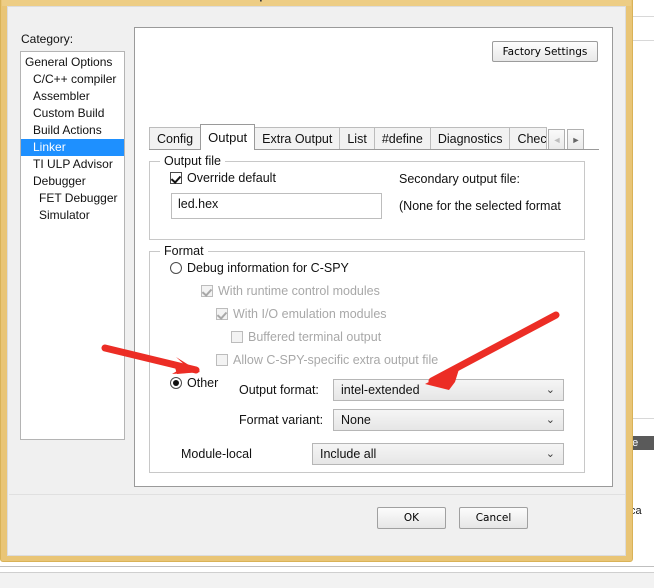 Image resolution: width=654 pixels, height=588 pixels. What do you see at coordinates (268, 268) in the screenshot?
I see `debug-information-label: Debug information for C-SPY` at bounding box center [268, 268].